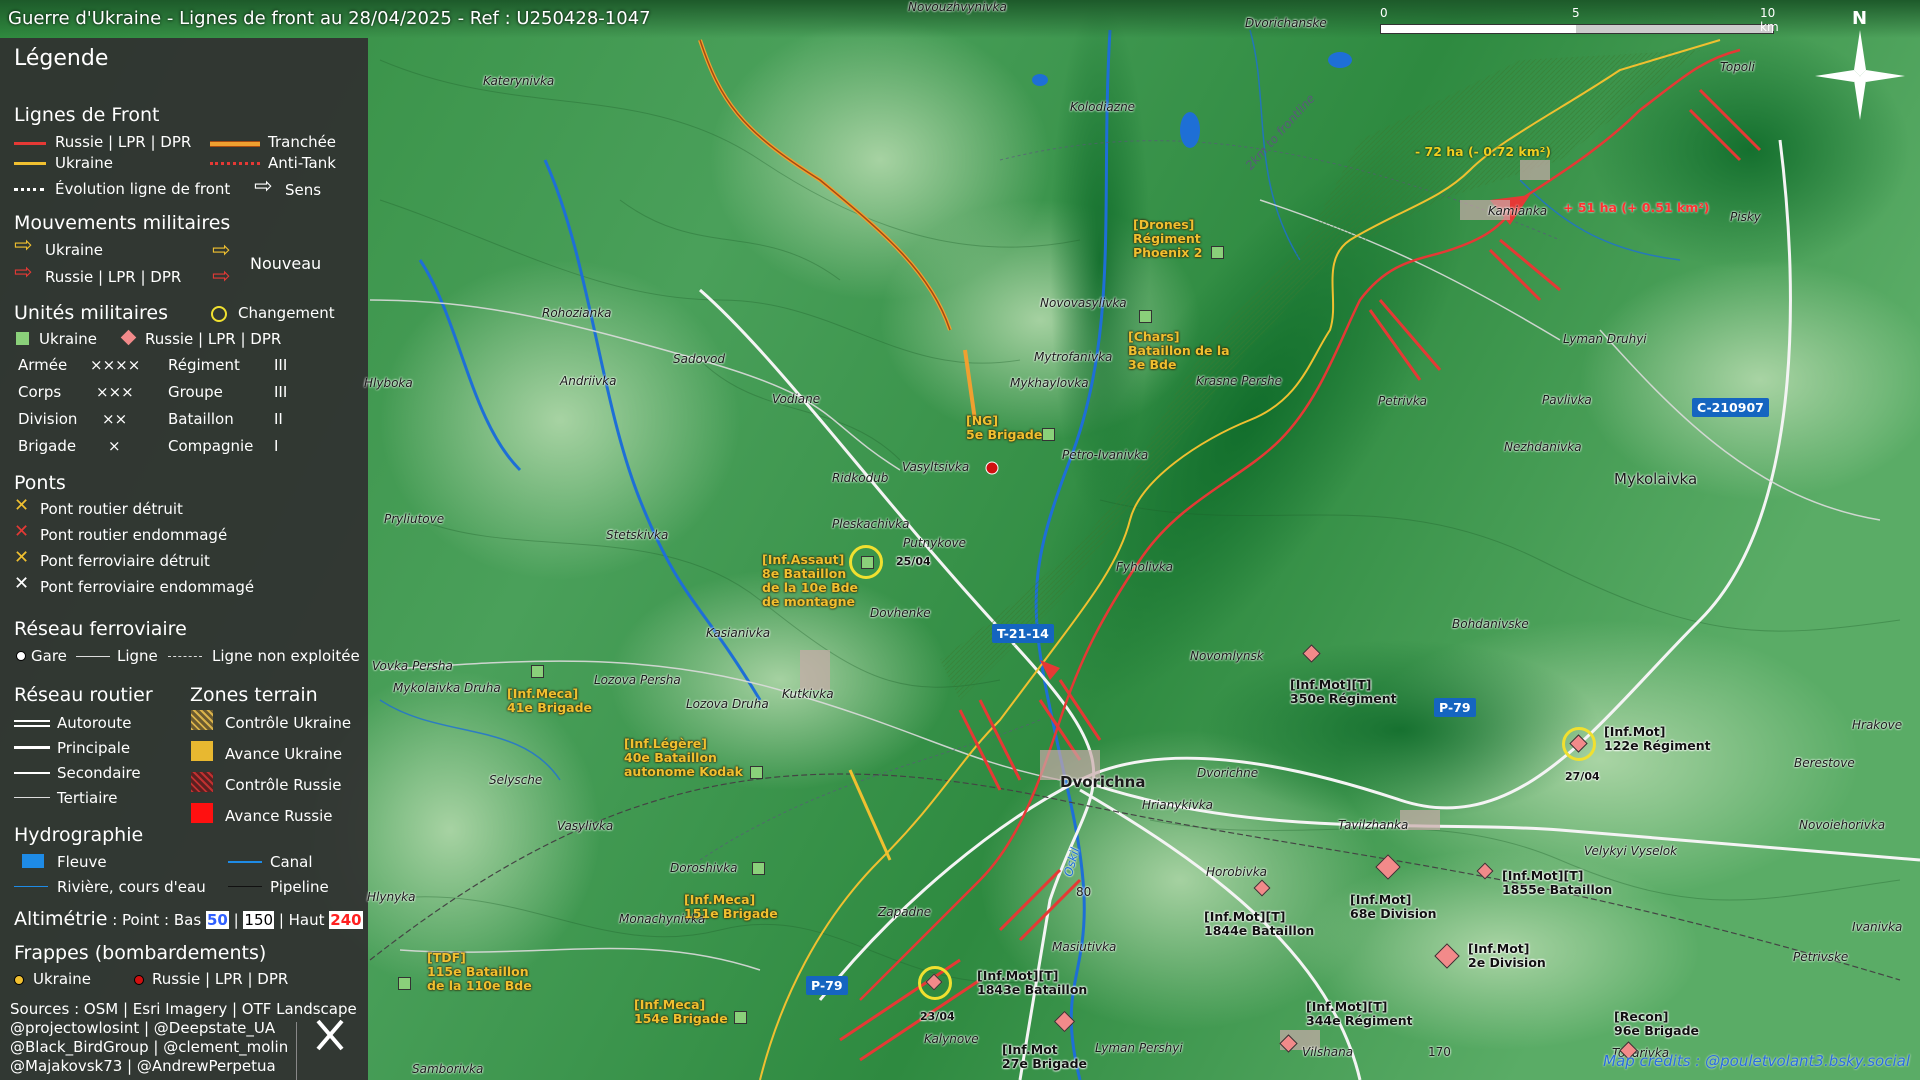 The width and height of the screenshot is (1920, 1080). What do you see at coordinates (1259, 924) in the screenshot?
I see `unit-ru-1844: [Inf.Mot][T] 1844e Bataillon` at bounding box center [1259, 924].